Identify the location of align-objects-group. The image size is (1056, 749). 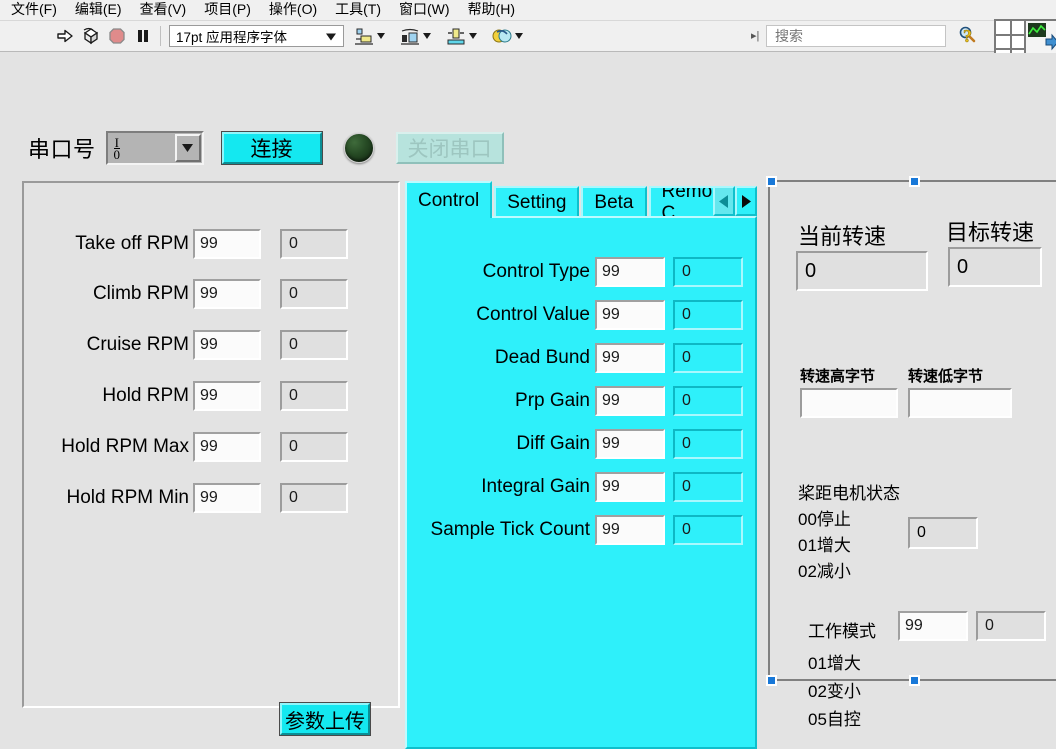
(370, 36).